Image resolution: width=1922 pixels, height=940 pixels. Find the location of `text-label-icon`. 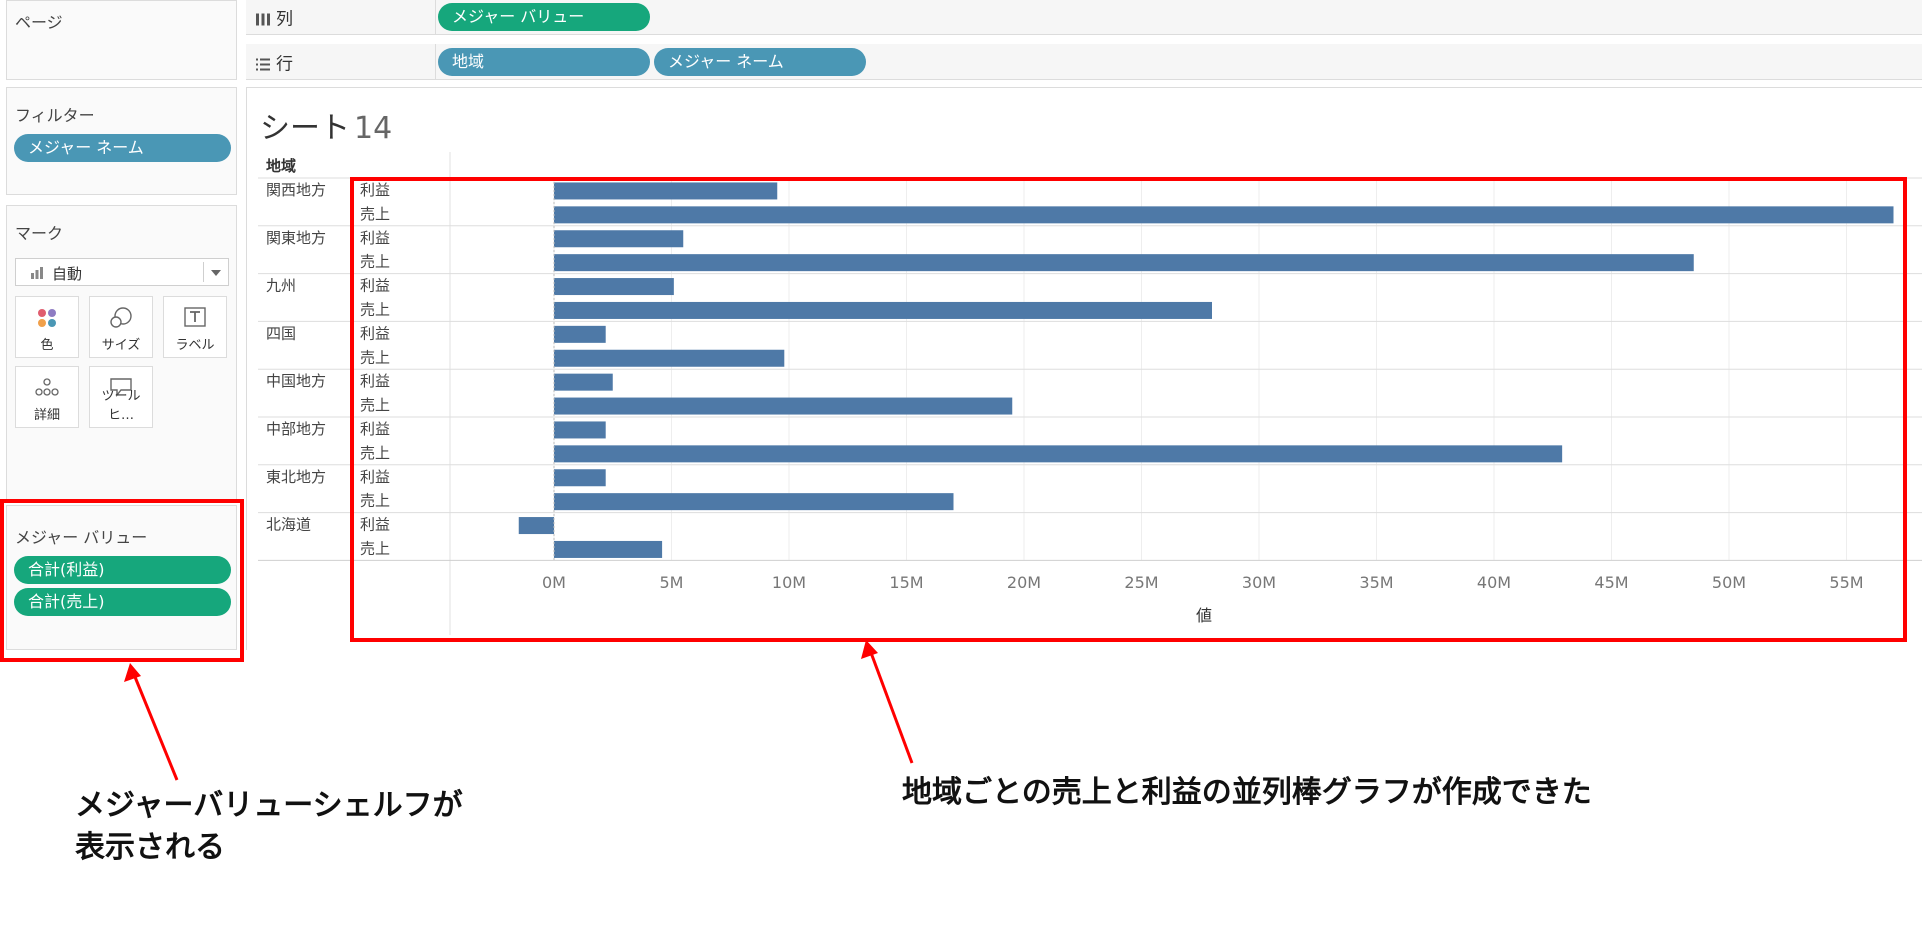

text-label-icon is located at coordinates (195, 317).